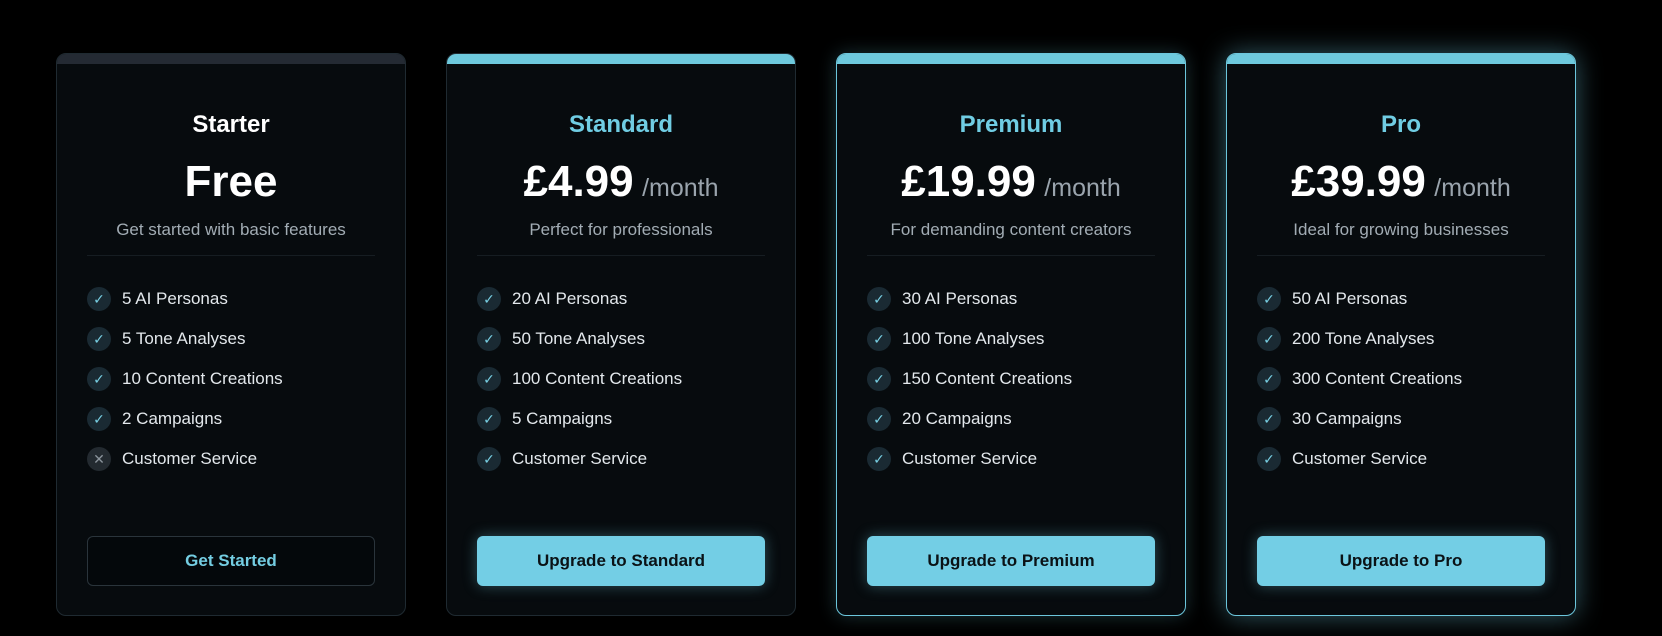 This screenshot has width=1662, height=636. I want to click on feature-label: 20 AI Personas, so click(570, 298).